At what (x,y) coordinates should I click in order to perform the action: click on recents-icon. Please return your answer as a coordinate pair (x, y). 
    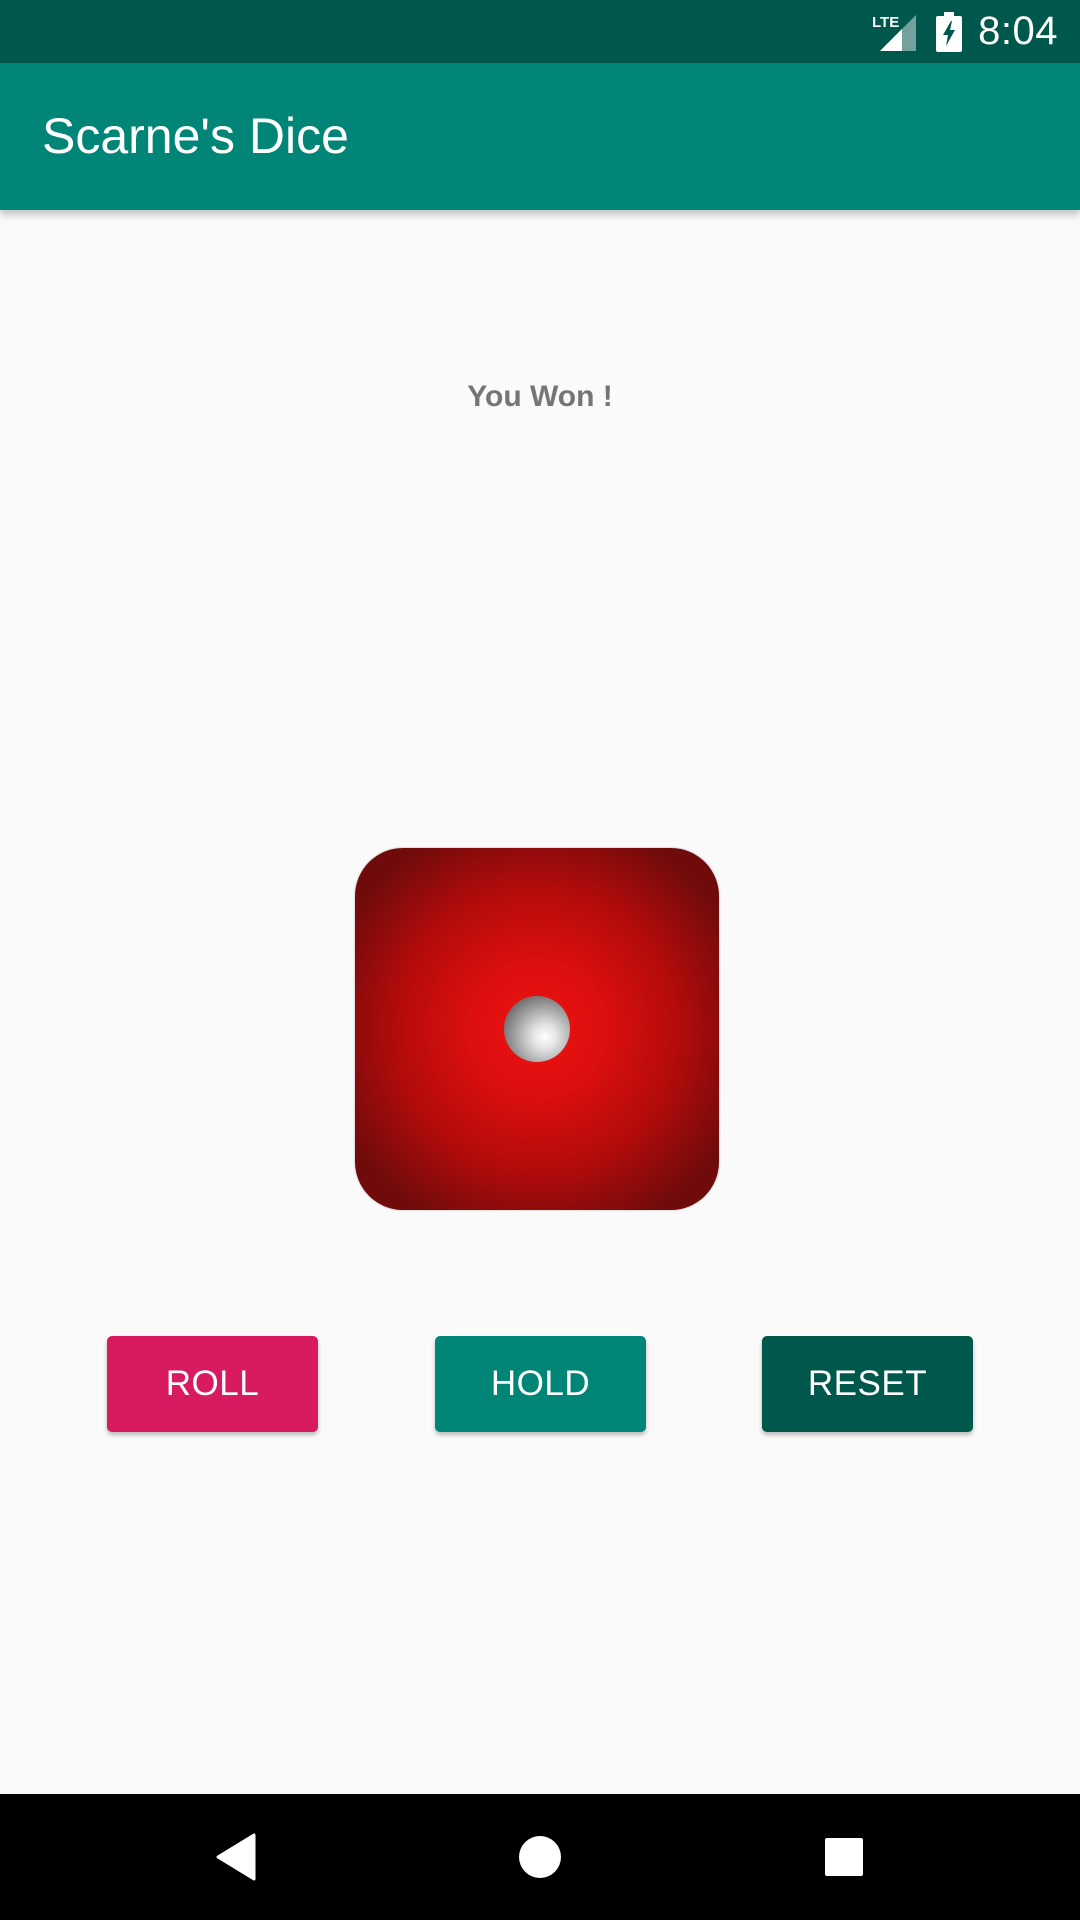
    Looking at the image, I should click on (844, 1857).